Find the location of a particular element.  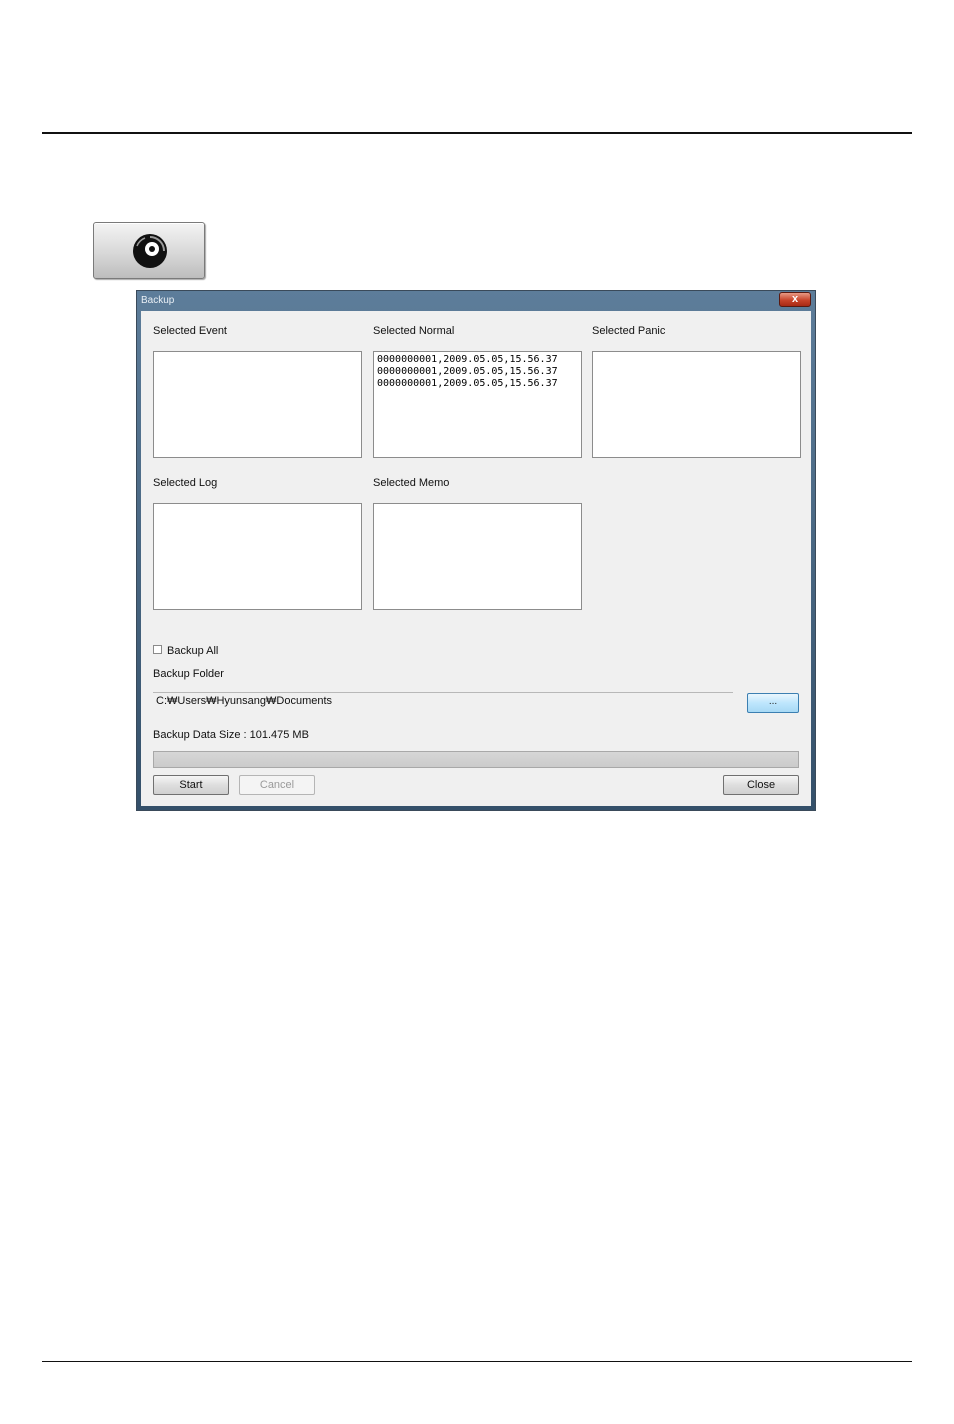

backup-folder-path-field: C:₩Users₩Hyunsang₩Documents is located at coordinates (443, 701).